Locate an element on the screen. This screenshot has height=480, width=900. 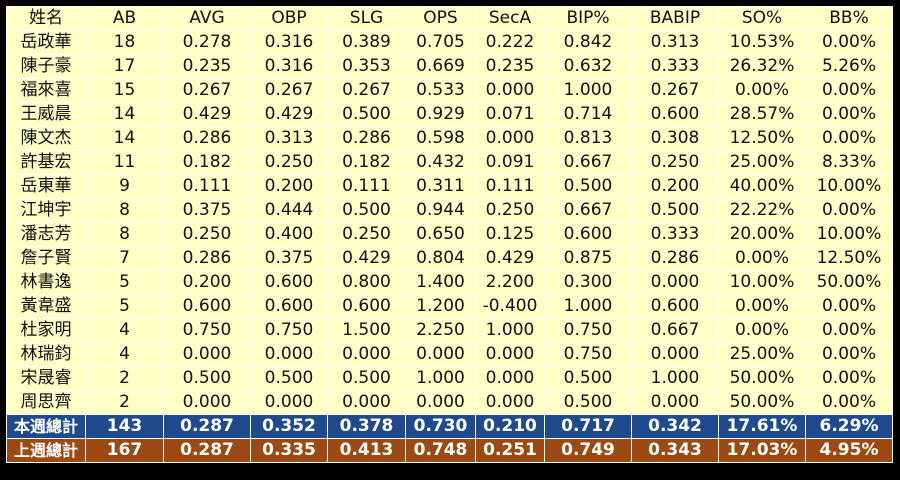
stat-cell: 0.842 is located at coordinates (588, 42).